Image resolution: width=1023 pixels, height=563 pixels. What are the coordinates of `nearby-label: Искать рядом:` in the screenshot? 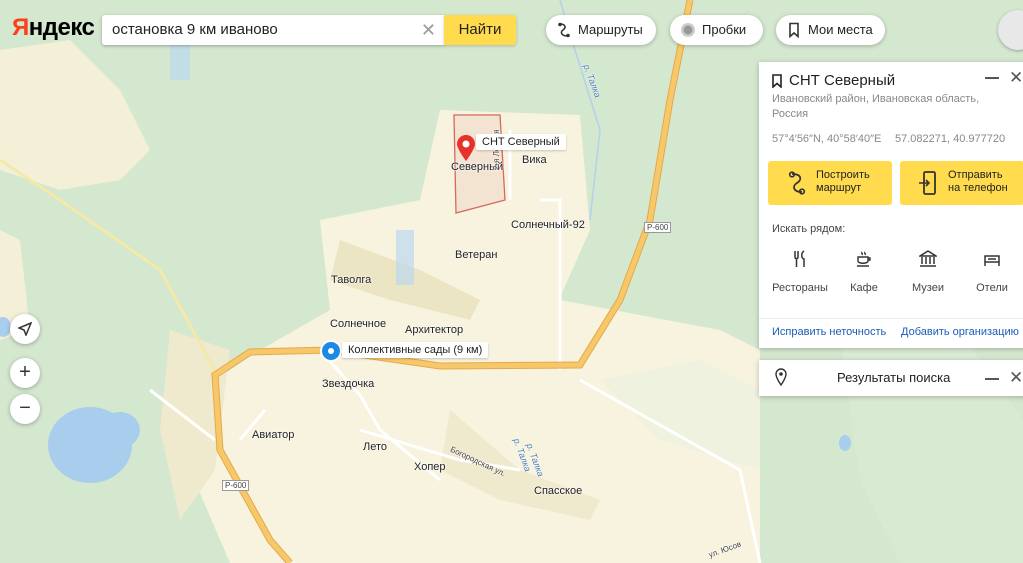 It's located at (809, 229).